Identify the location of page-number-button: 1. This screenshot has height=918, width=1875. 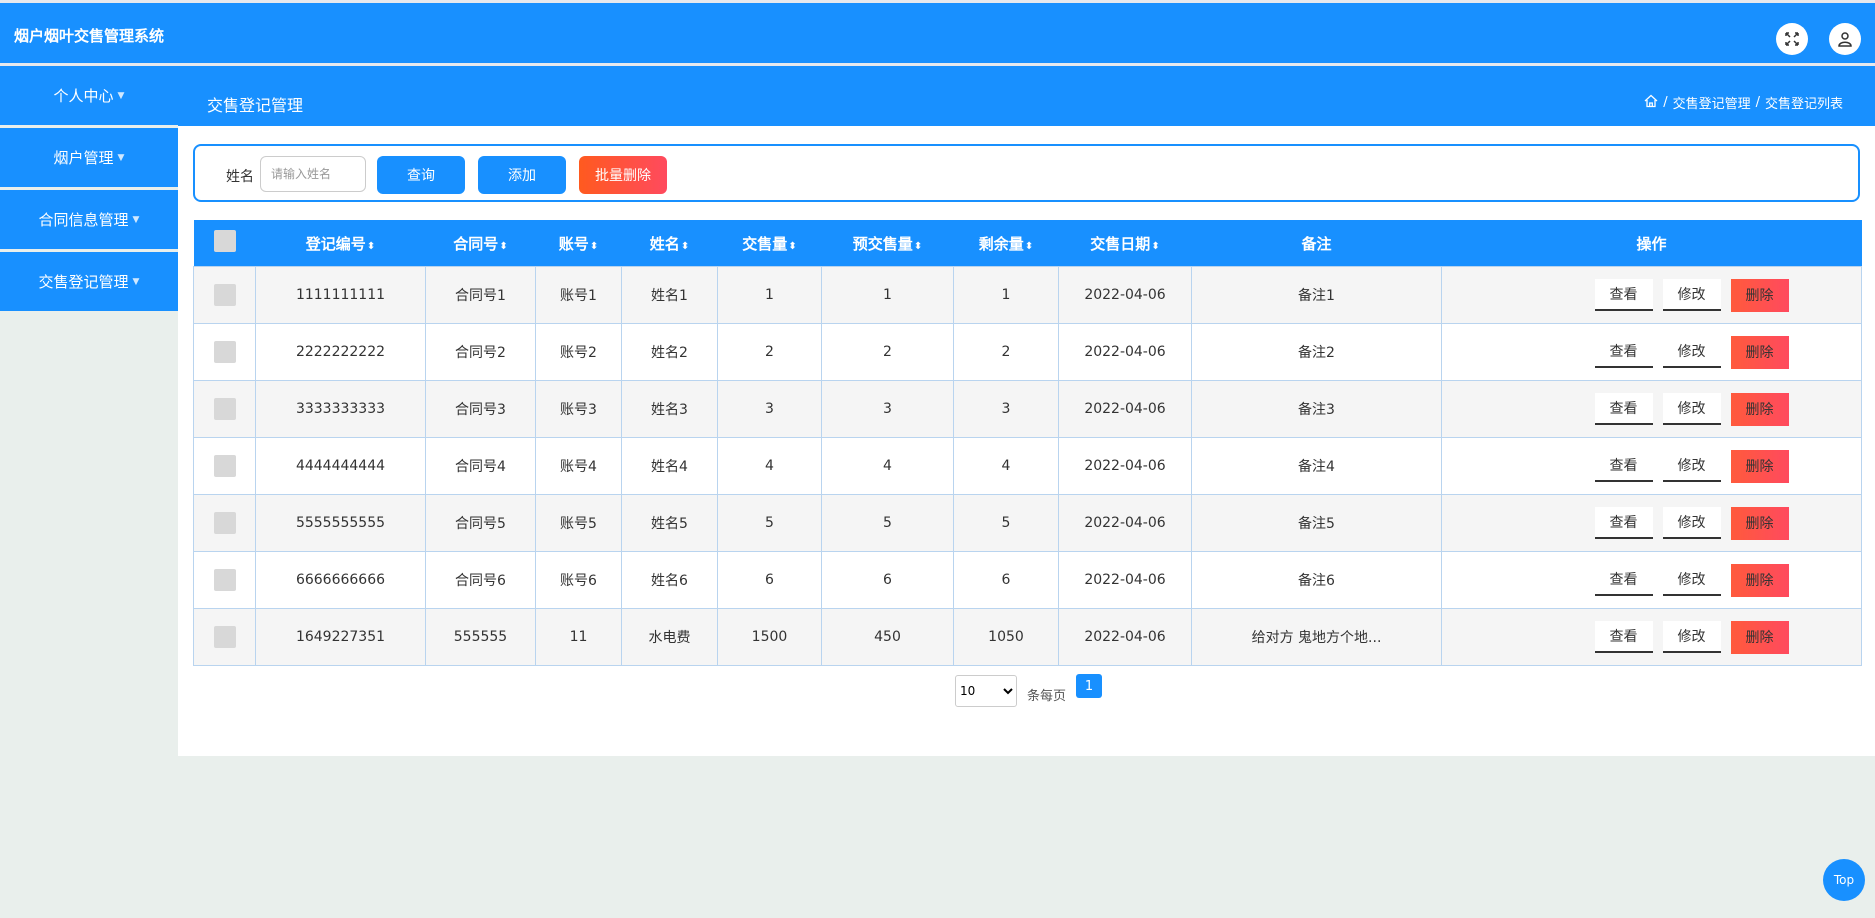
(1089, 686).